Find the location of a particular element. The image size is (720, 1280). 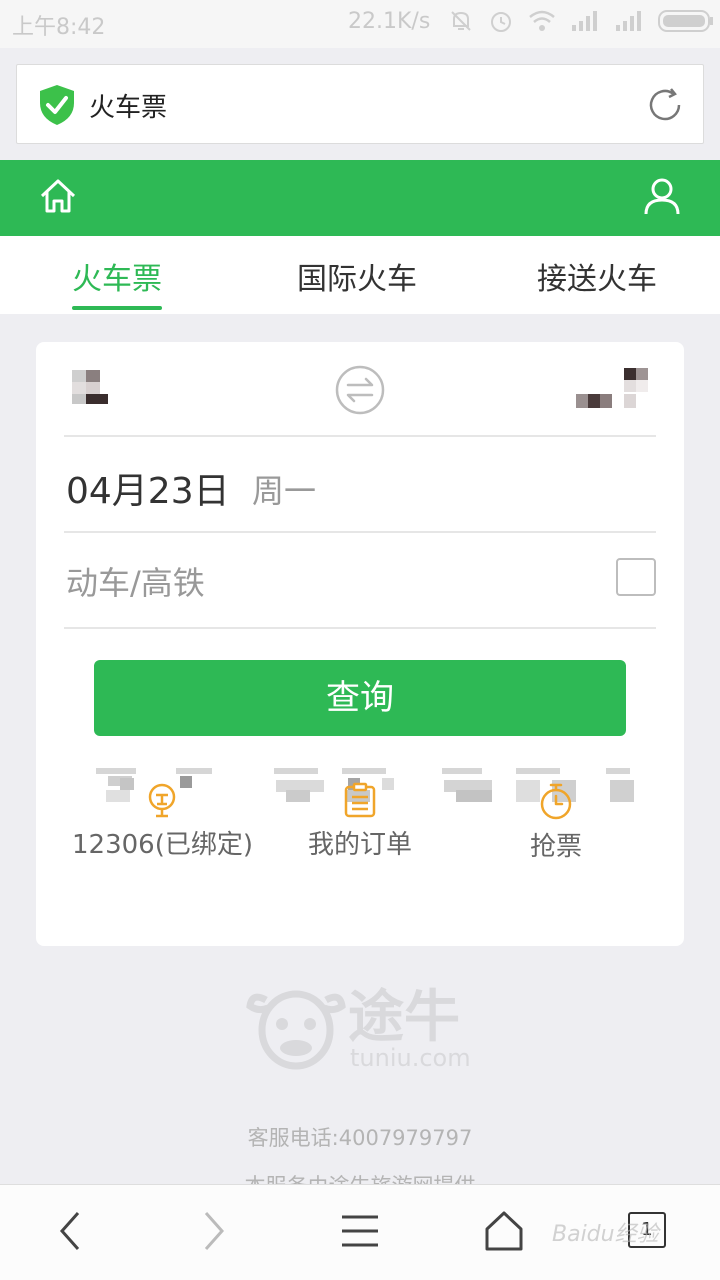

mute-bell-icon is located at coordinates (461, 21).